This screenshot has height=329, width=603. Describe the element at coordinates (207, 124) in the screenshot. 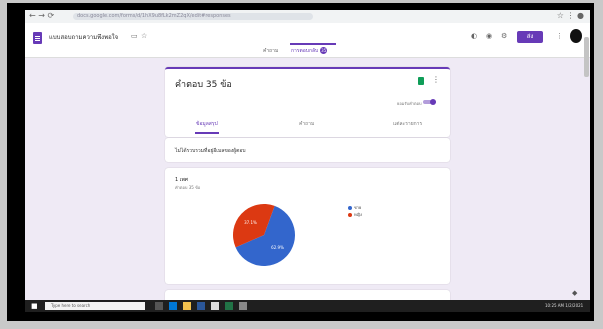

I see `tab-summary: ข้อมูลสรุป` at that location.